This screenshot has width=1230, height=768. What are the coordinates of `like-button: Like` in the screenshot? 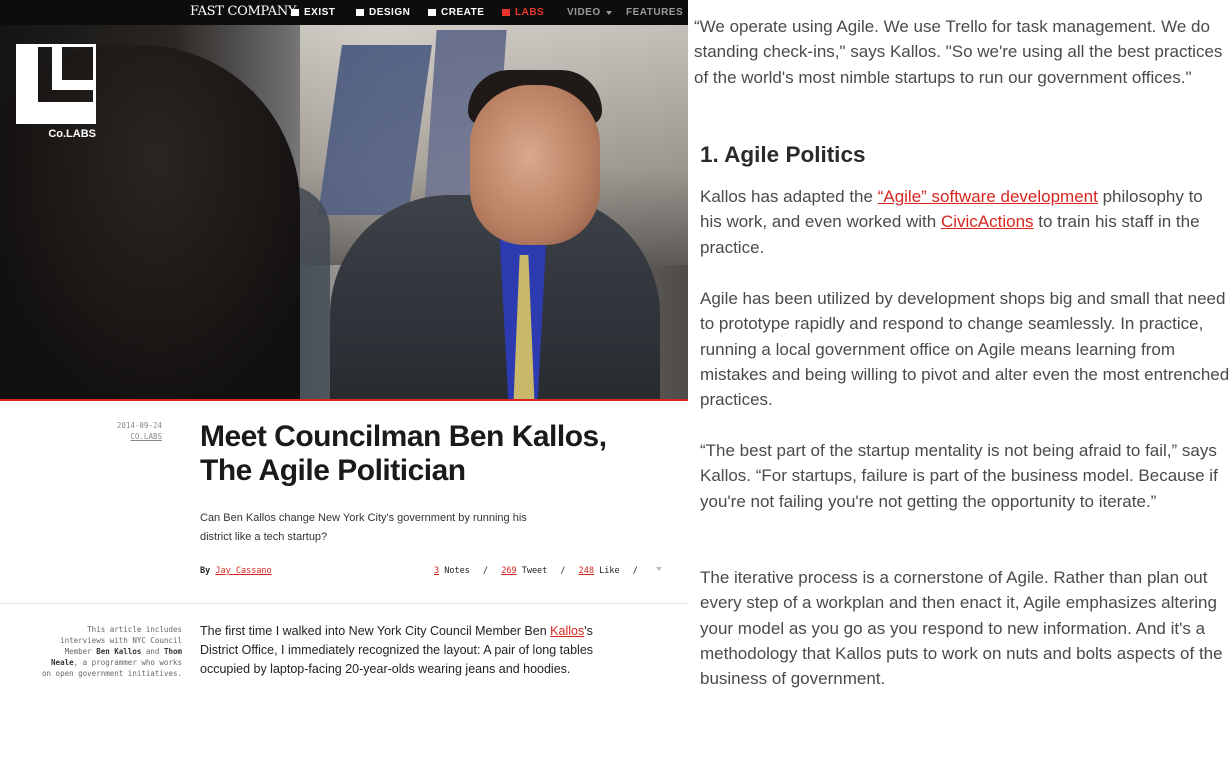 It's located at (609, 571).